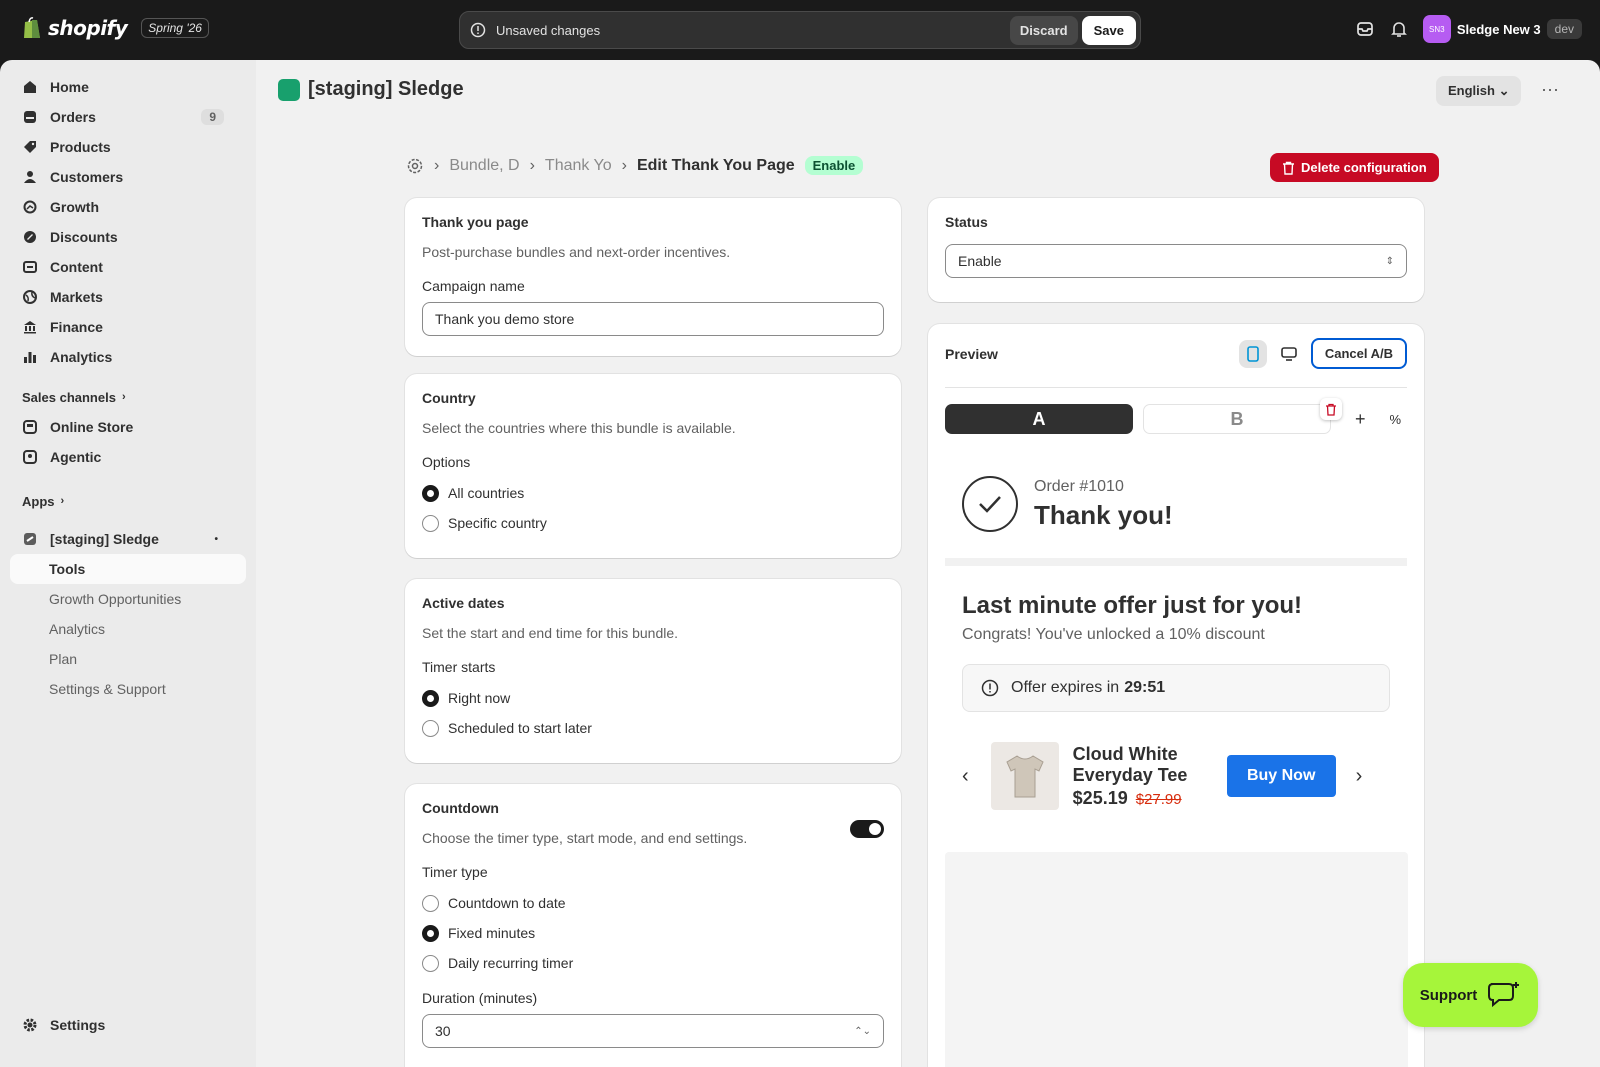  What do you see at coordinates (653, 319) in the screenshot?
I see `campaign-name-field: Thank you demo store` at bounding box center [653, 319].